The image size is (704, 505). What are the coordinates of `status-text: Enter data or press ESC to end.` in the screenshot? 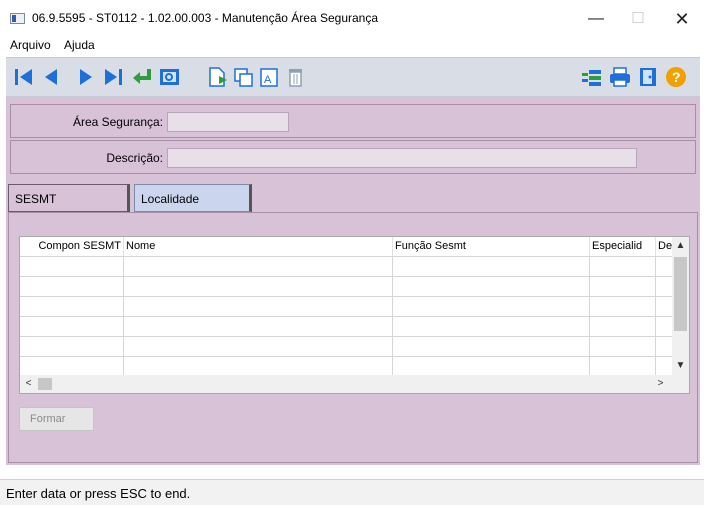 It's located at (98, 493).